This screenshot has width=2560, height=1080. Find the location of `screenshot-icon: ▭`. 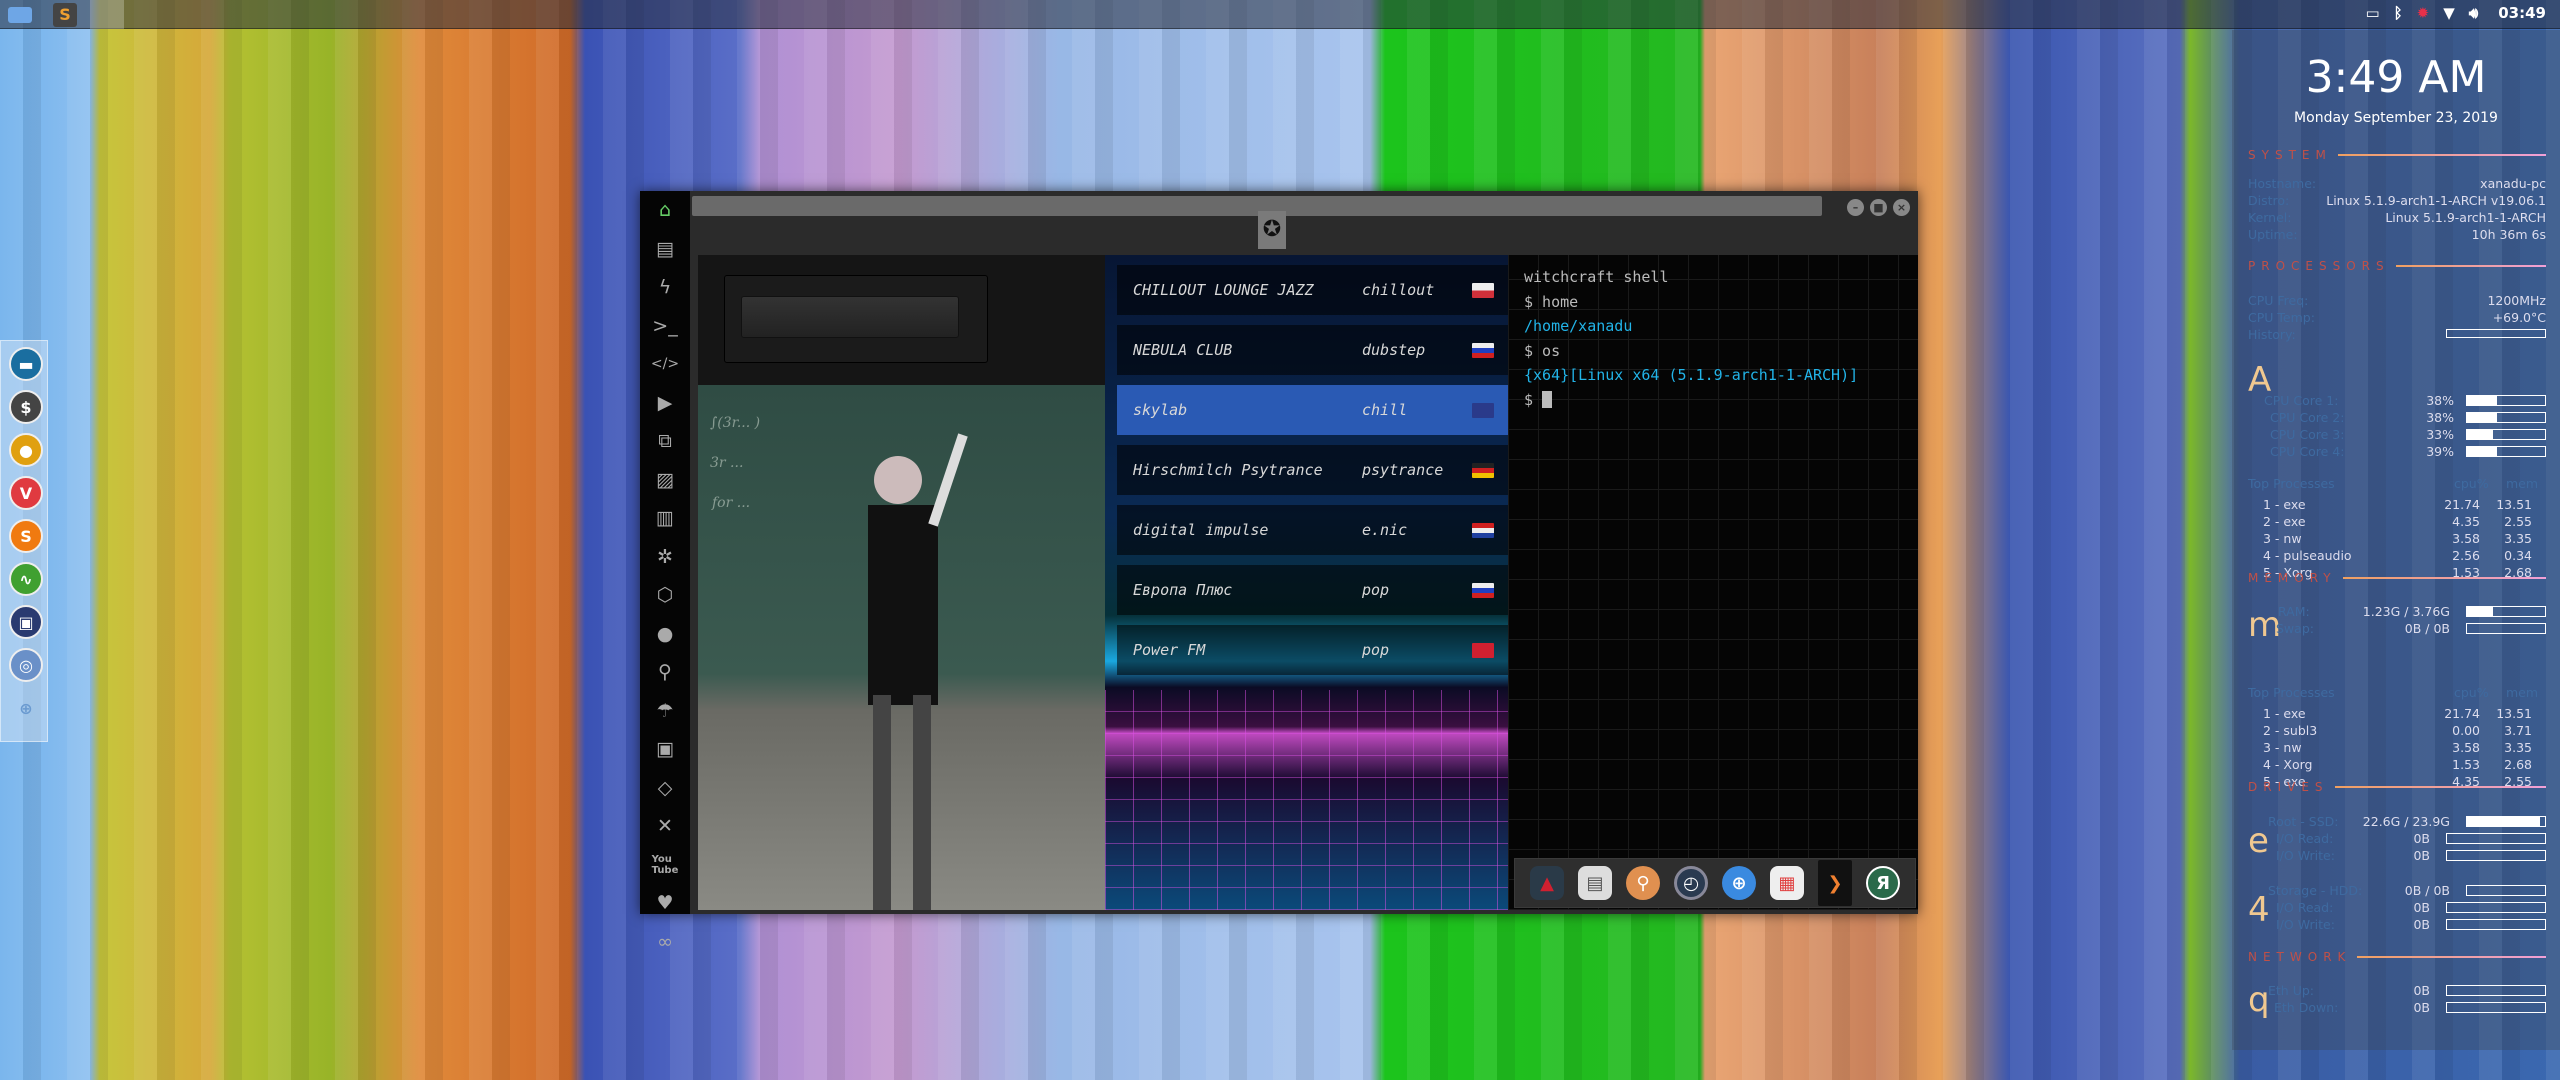

screenshot-icon: ▭ is located at coordinates (2372, 13).